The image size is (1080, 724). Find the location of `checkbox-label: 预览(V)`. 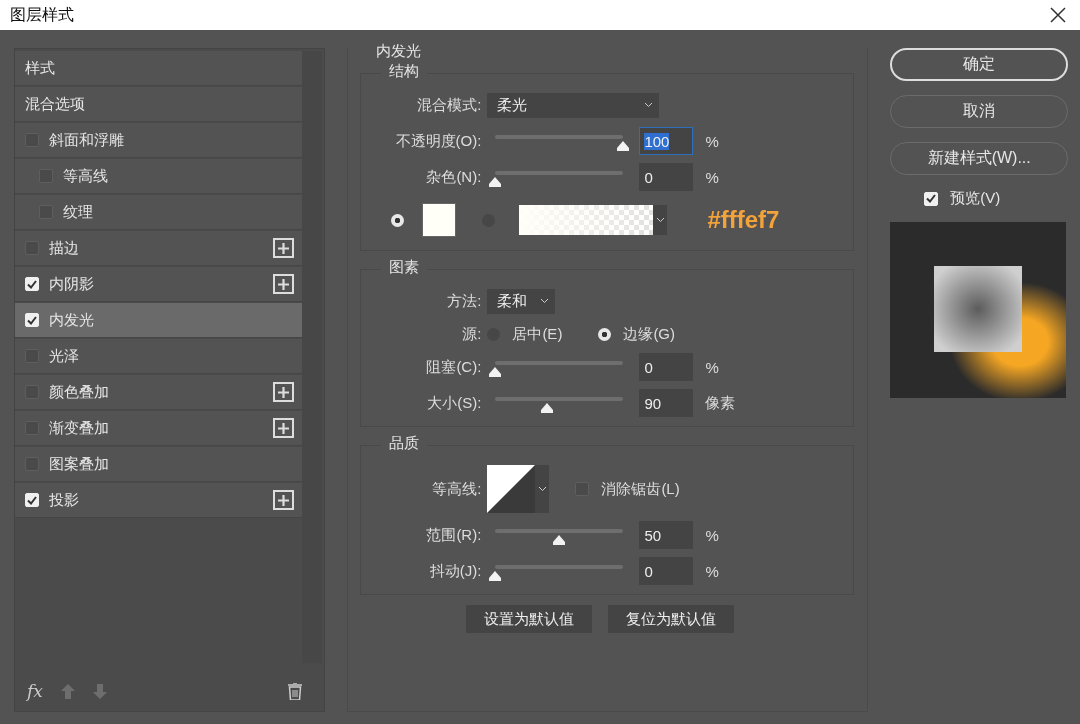

checkbox-label: 预览(V) is located at coordinates (975, 198).